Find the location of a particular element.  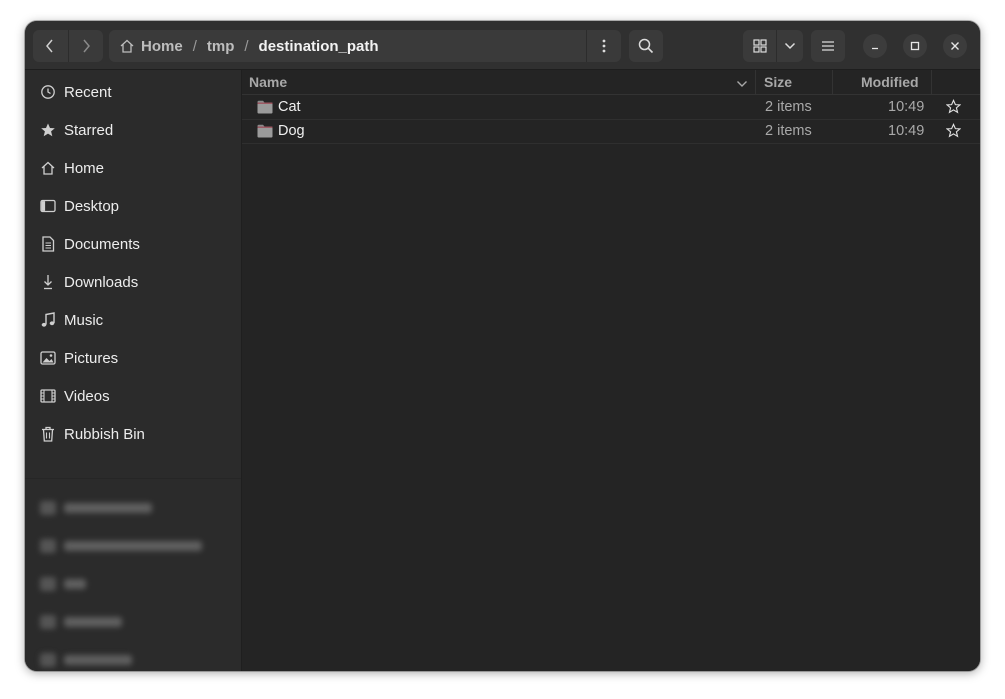

sidebar-item-label: Documents is located at coordinates (102, 244).